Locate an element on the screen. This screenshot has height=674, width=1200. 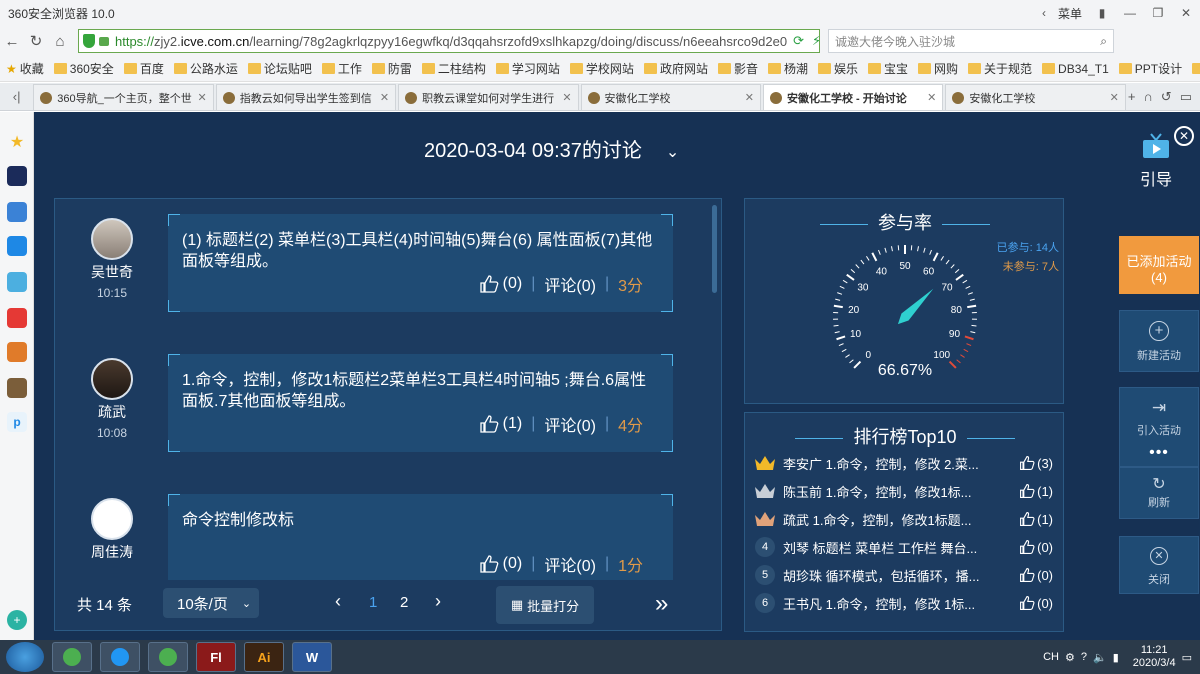
network-icon: ▮ is located at coordinates (1116, 657).